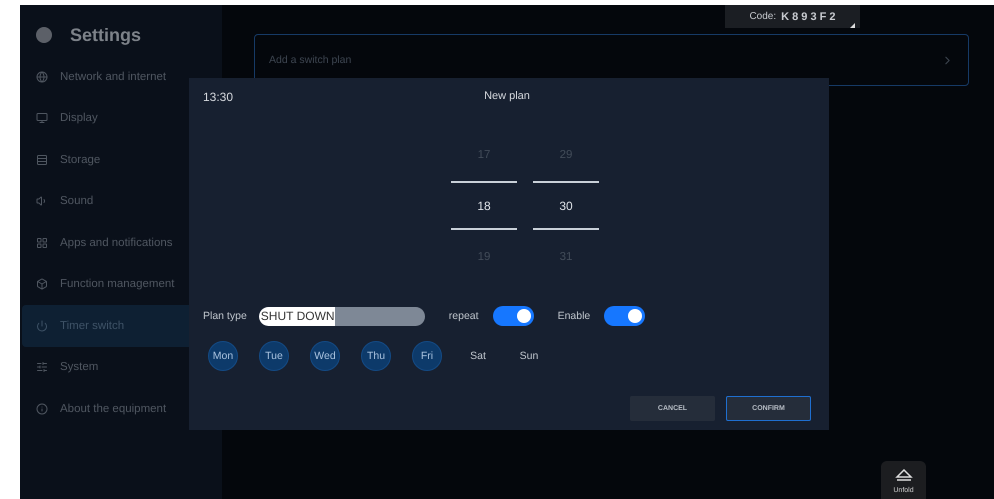 Image resolution: width=994 pixels, height=499 pixels. Describe the element at coordinates (218, 97) in the screenshot. I see `dialog-time: 13:30` at that location.